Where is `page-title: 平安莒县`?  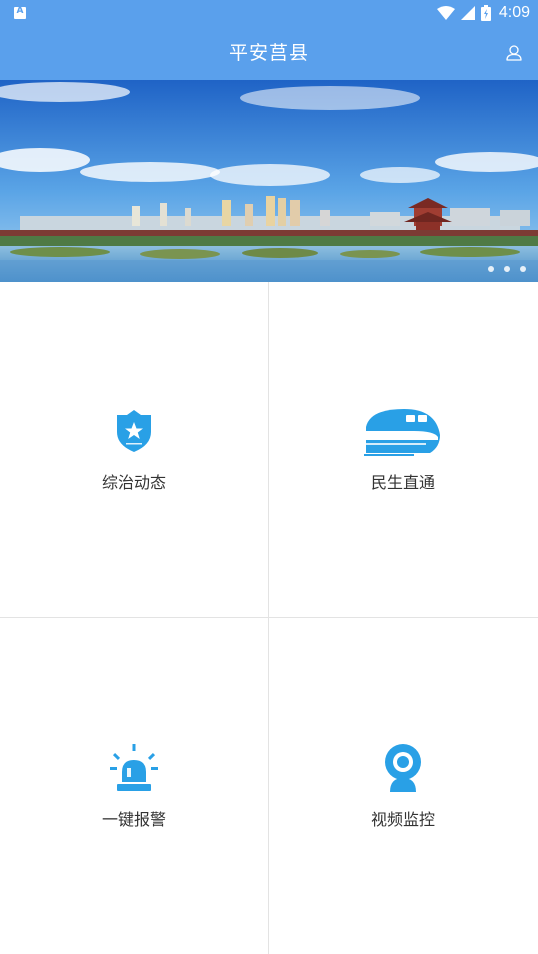 page-title: 平安莒县 is located at coordinates (268, 53).